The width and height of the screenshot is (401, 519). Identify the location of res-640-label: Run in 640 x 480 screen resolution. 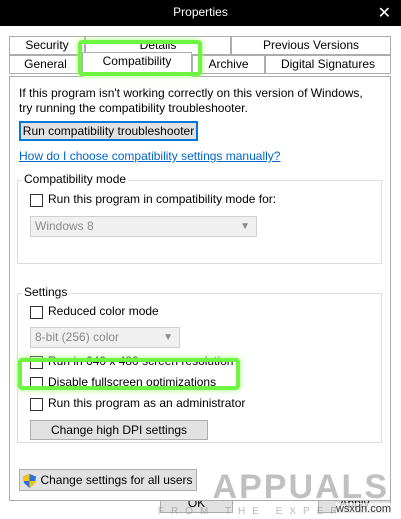
(141, 361).